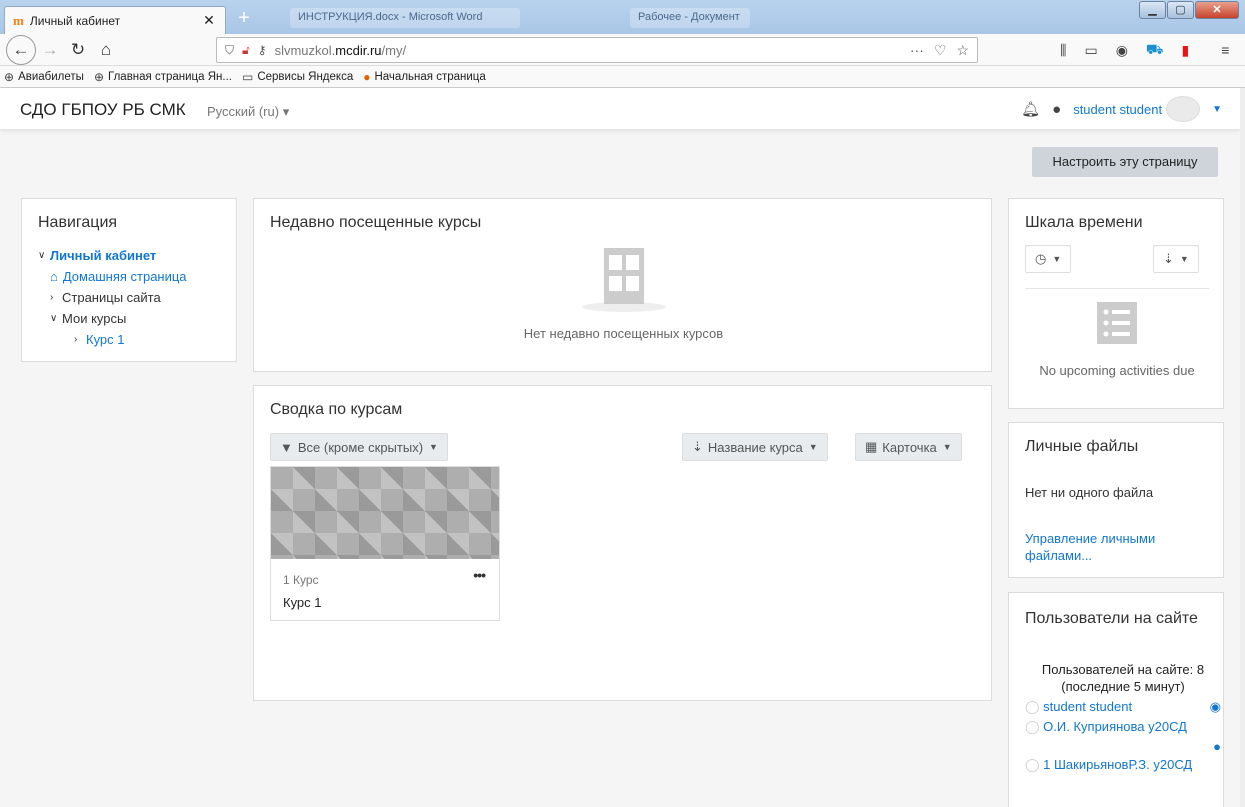 The width and height of the screenshot is (1245, 807). What do you see at coordinates (1084, 222) in the screenshot?
I see `timeline-title: Шкала времени` at bounding box center [1084, 222].